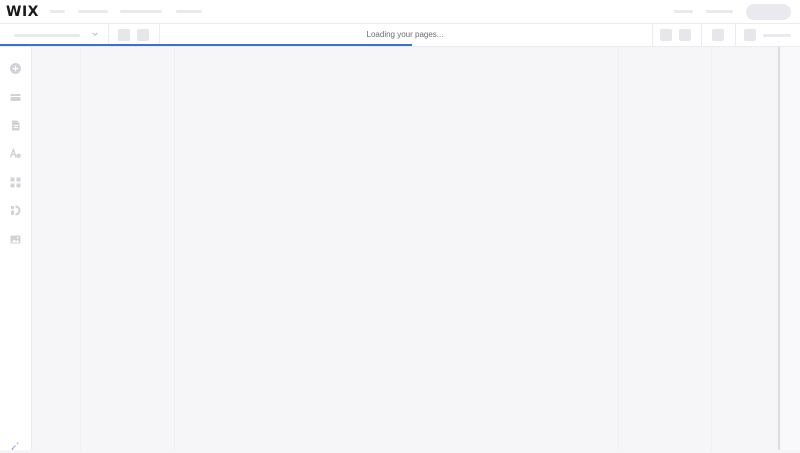 This screenshot has width=800, height=453. I want to click on canvas-guide-right, so click(711, 248).